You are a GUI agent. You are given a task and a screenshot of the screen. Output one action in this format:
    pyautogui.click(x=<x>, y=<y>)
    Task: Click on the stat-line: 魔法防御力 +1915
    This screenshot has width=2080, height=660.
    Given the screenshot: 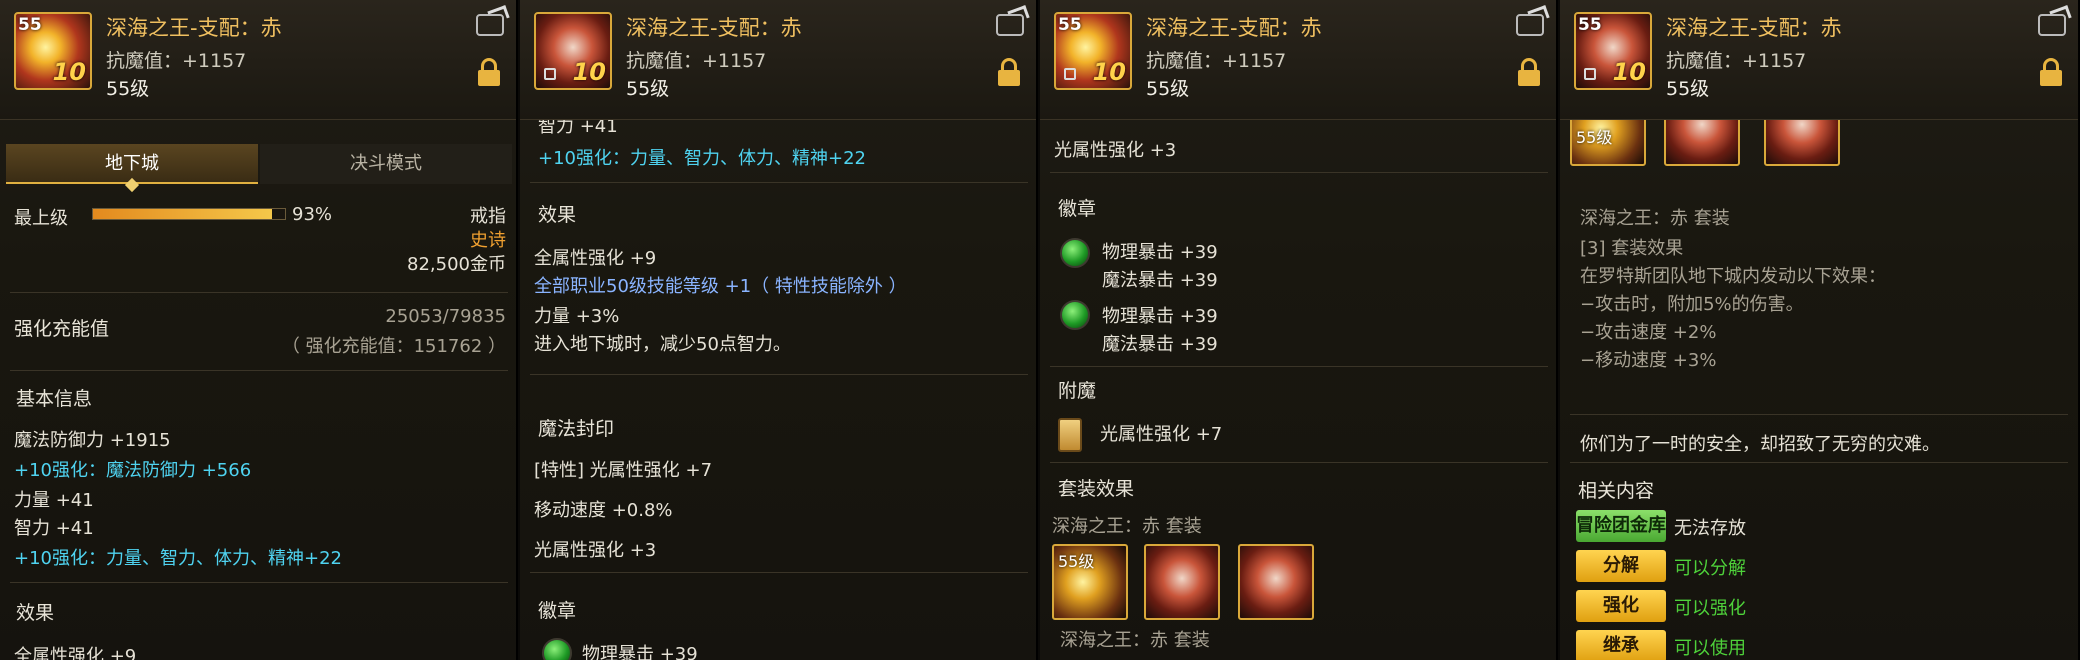 What is the action you would take?
    pyautogui.click(x=92, y=440)
    